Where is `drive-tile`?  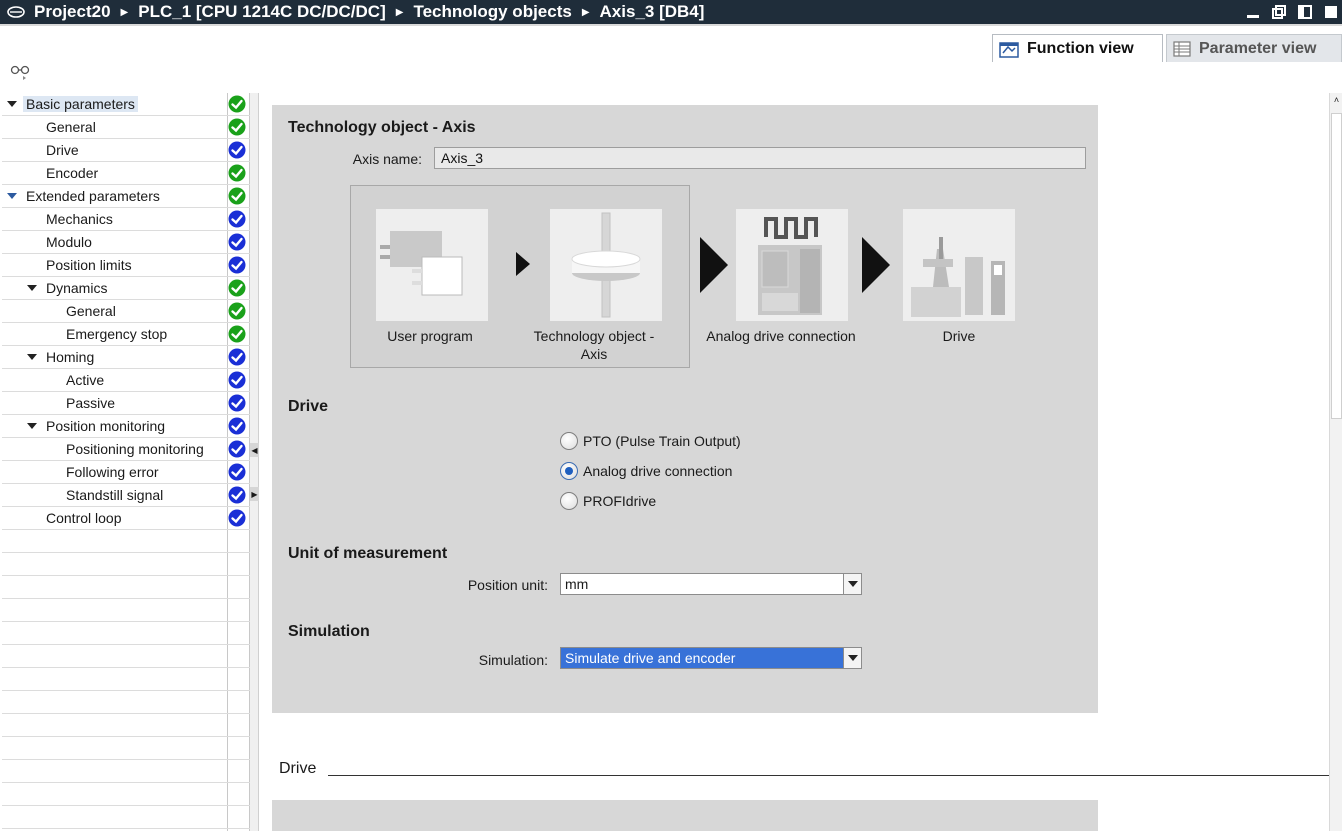
drive-tile is located at coordinates (959, 265).